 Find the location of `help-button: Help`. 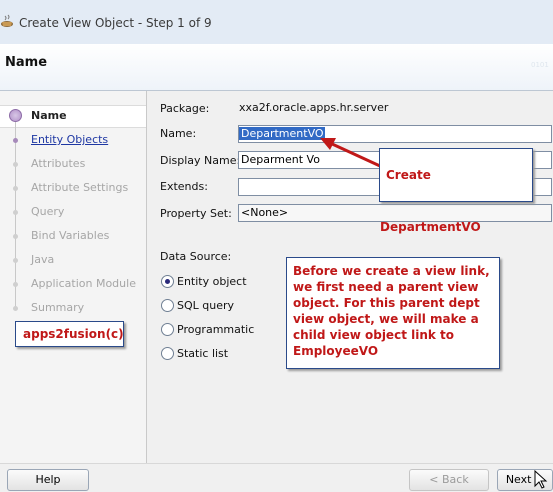

help-button: Help is located at coordinates (48, 480).